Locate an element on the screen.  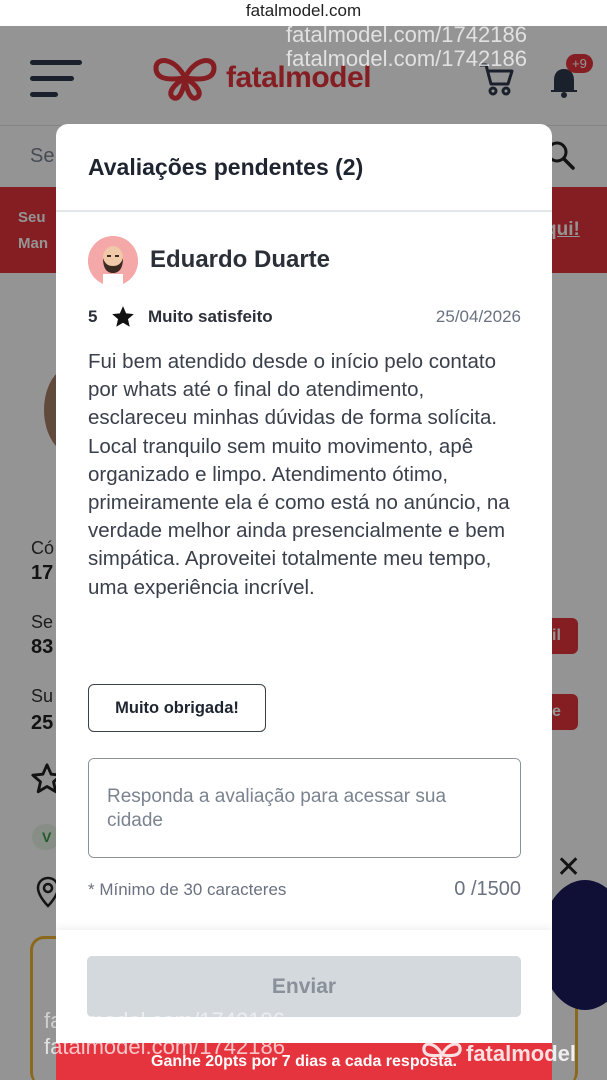
browser-url-bar: fatalmodel.com is located at coordinates (303, 13).